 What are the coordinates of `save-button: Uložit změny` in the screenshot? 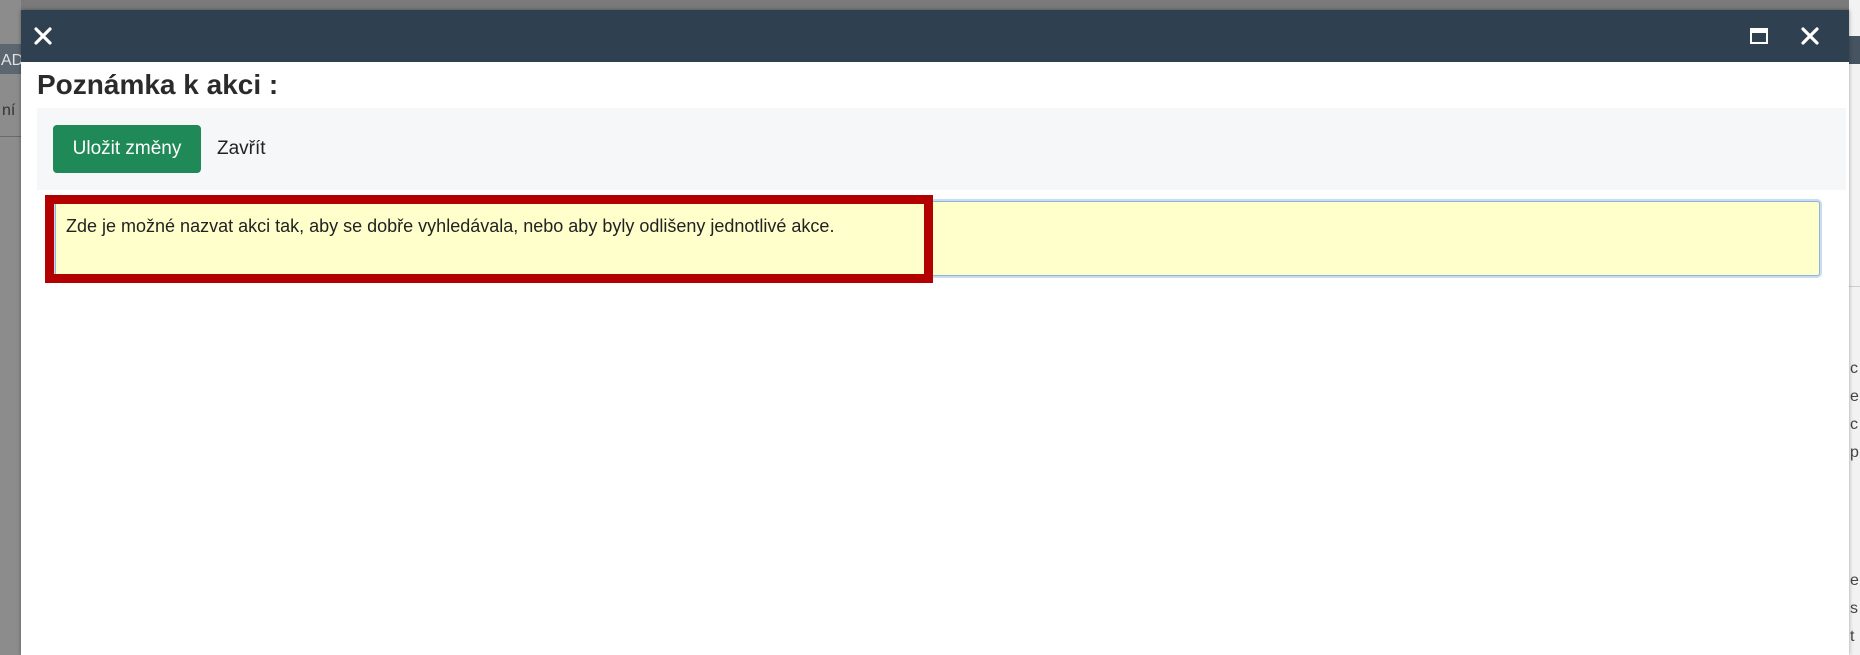 It's located at (127, 149).